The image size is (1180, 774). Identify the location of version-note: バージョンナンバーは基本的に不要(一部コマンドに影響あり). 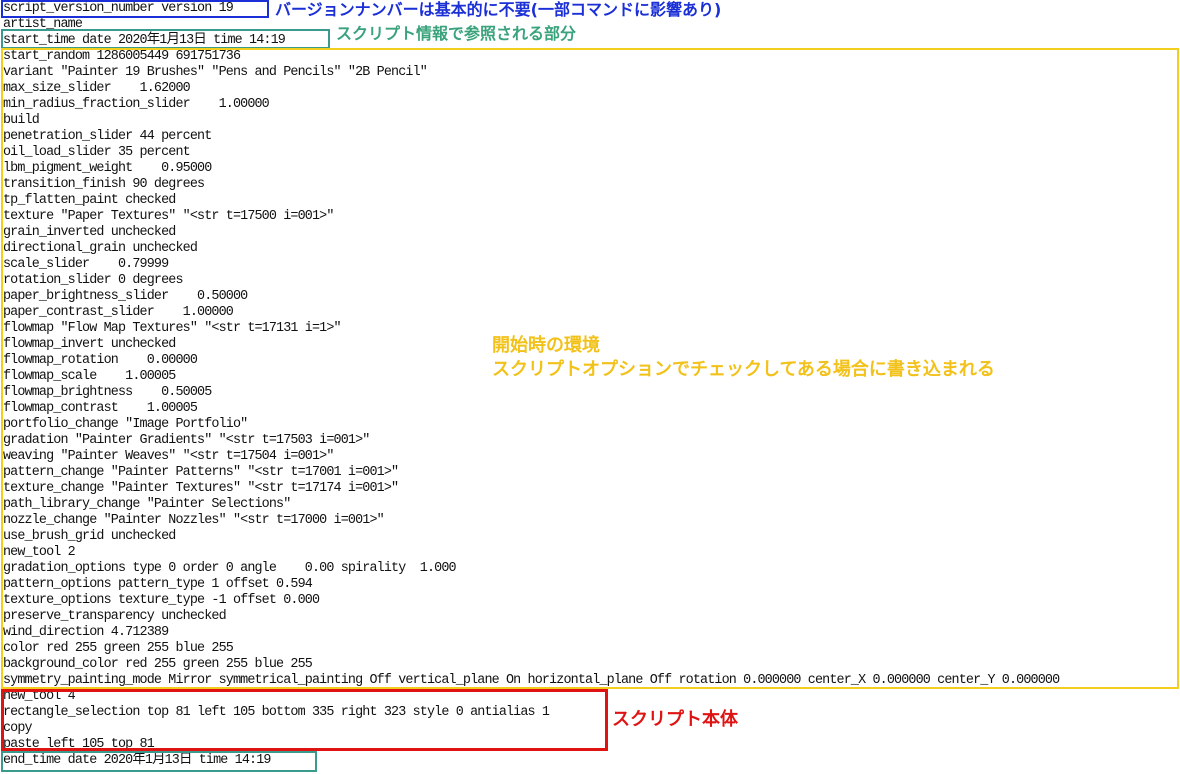
(498, 9).